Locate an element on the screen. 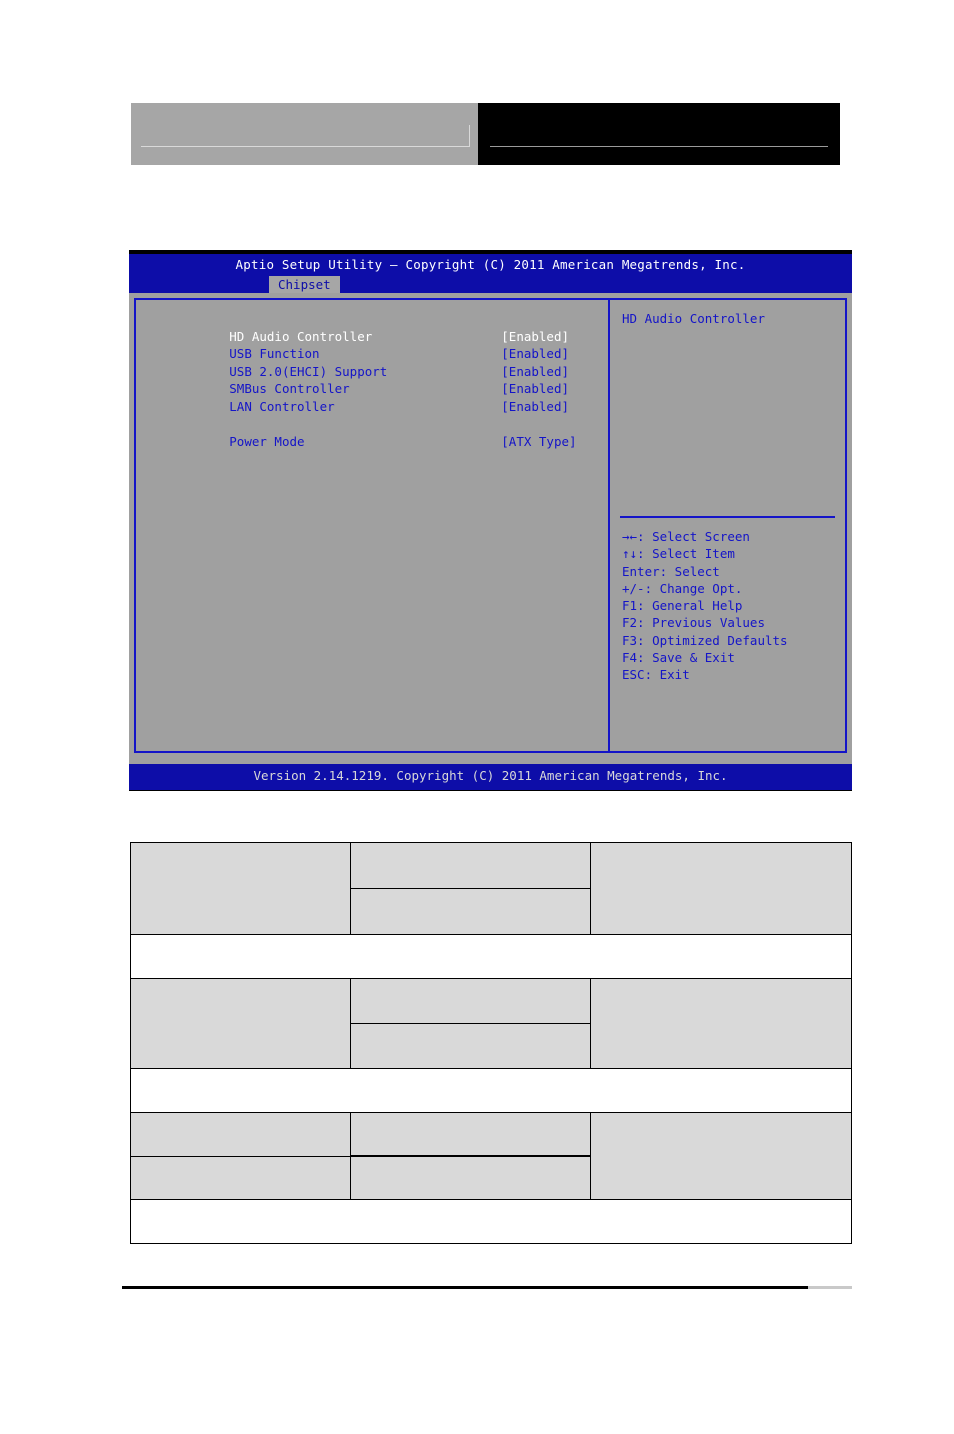  header-left-block is located at coordinates (304, 134).